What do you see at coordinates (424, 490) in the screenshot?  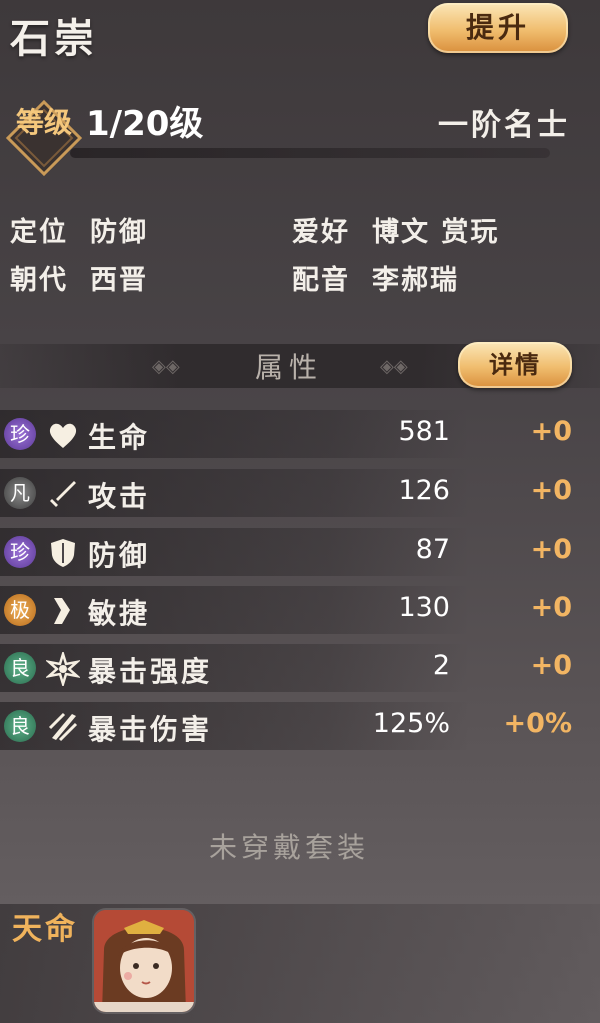 I see `attr-value: 126` at bounding box center [424, 490].